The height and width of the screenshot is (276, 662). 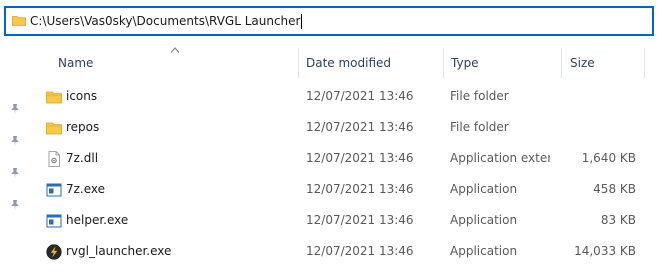 I want to click on file-size: 458 KB, so click(x=614, y=189).